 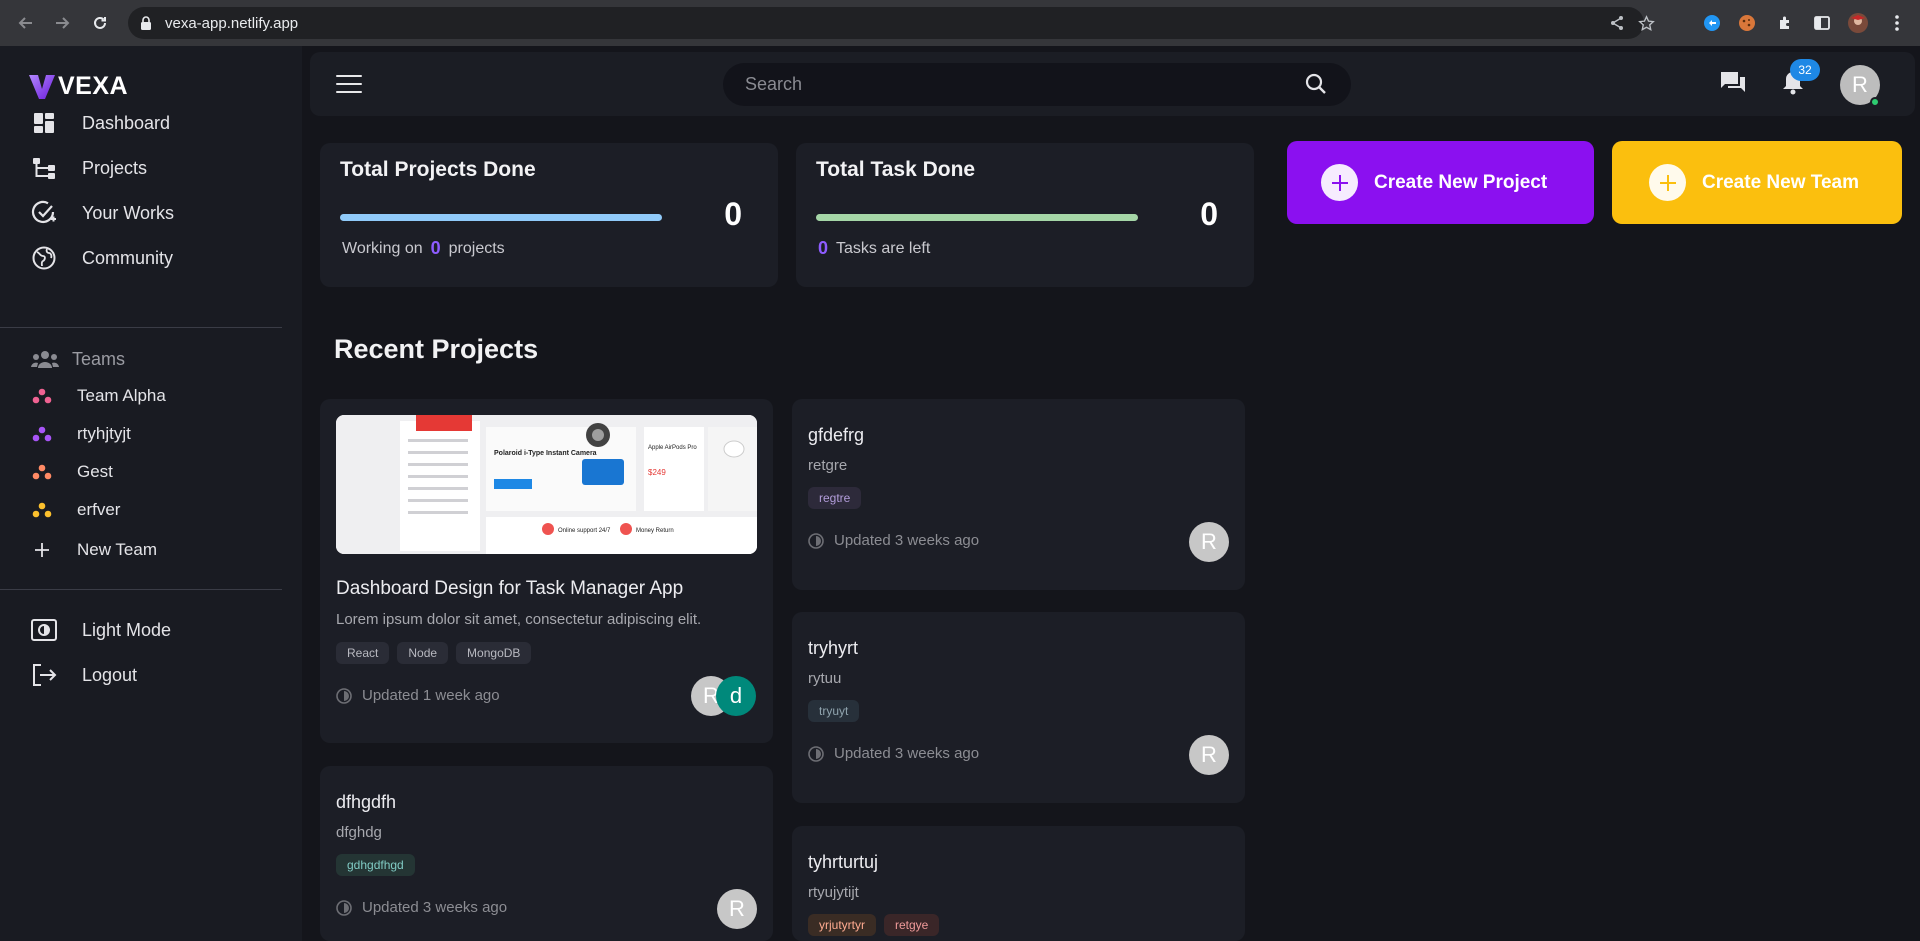 What do you see at coordinates (1316, 84) in the screenshot?
I see `search-icon` at bounding box center [1316, 84].